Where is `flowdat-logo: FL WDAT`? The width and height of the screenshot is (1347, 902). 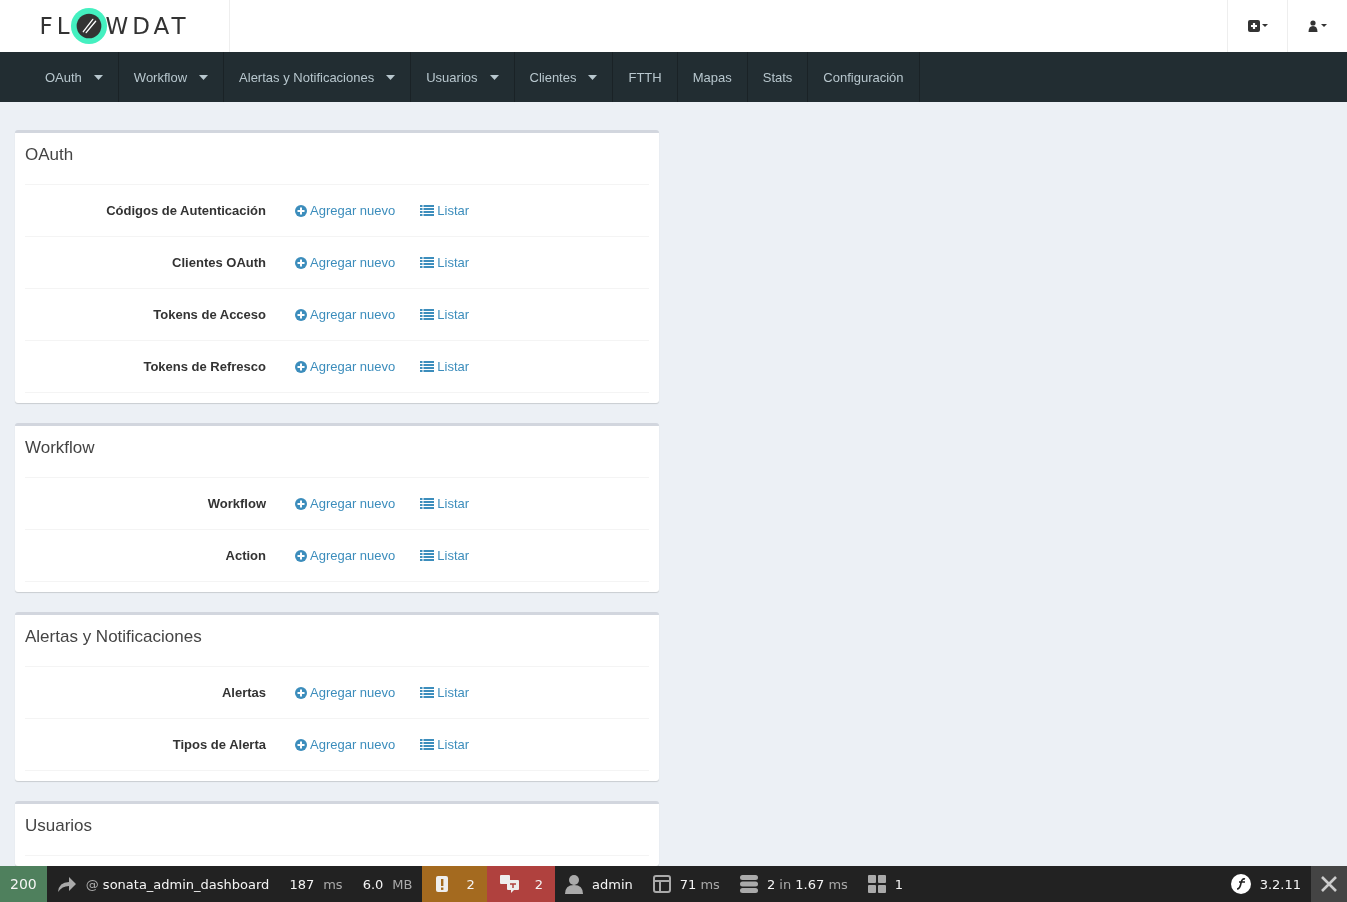 flowdat-logo: FL WDAT is located at coordinates (114, 26).